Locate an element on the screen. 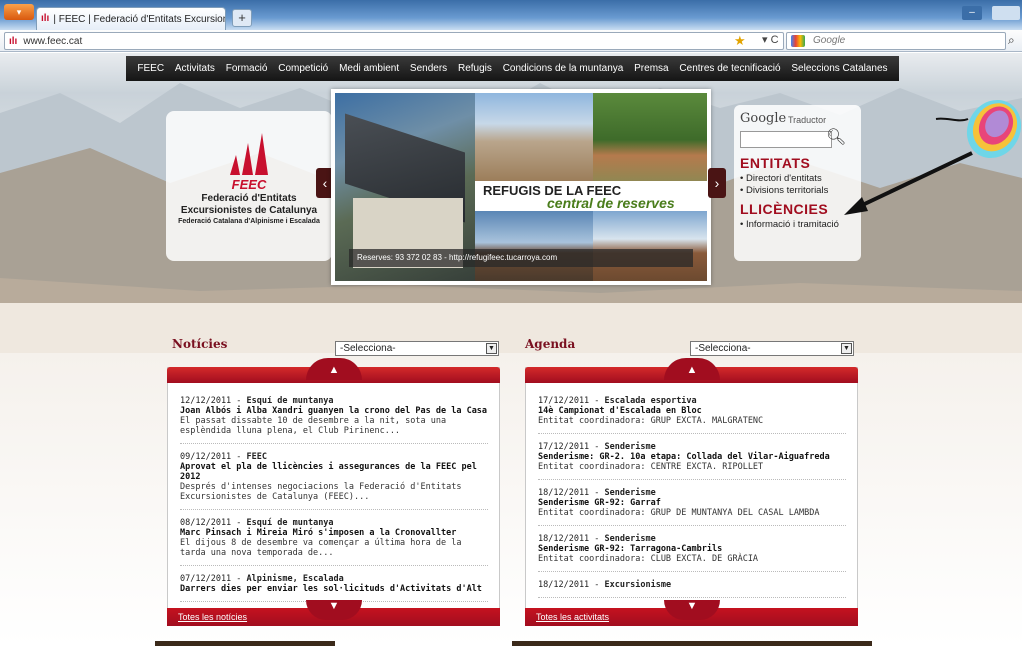 The height and width of the screenshot is (646, 1022). translator-input is located at coordinates (786, 139).